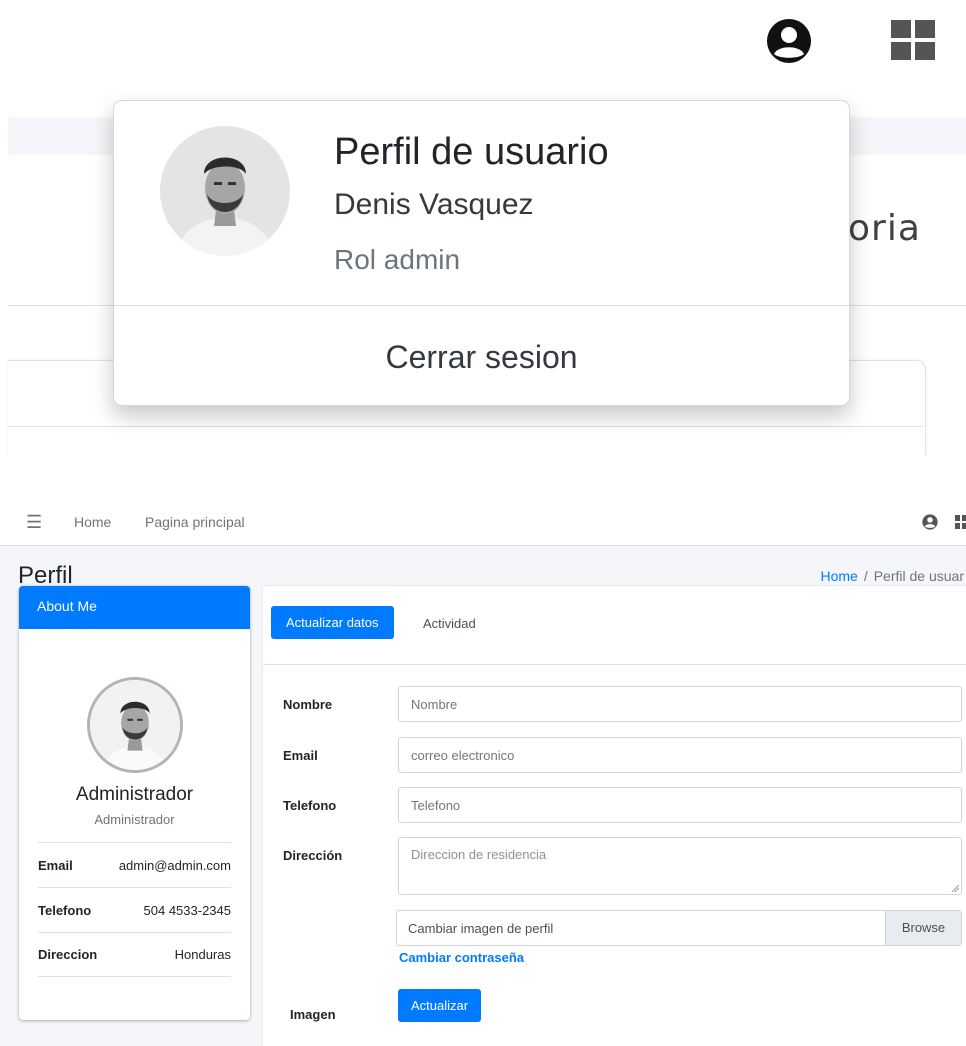  Describe the element at coordinates (481, 305) in the screenshot. I see `dropdown-divider` at that location.